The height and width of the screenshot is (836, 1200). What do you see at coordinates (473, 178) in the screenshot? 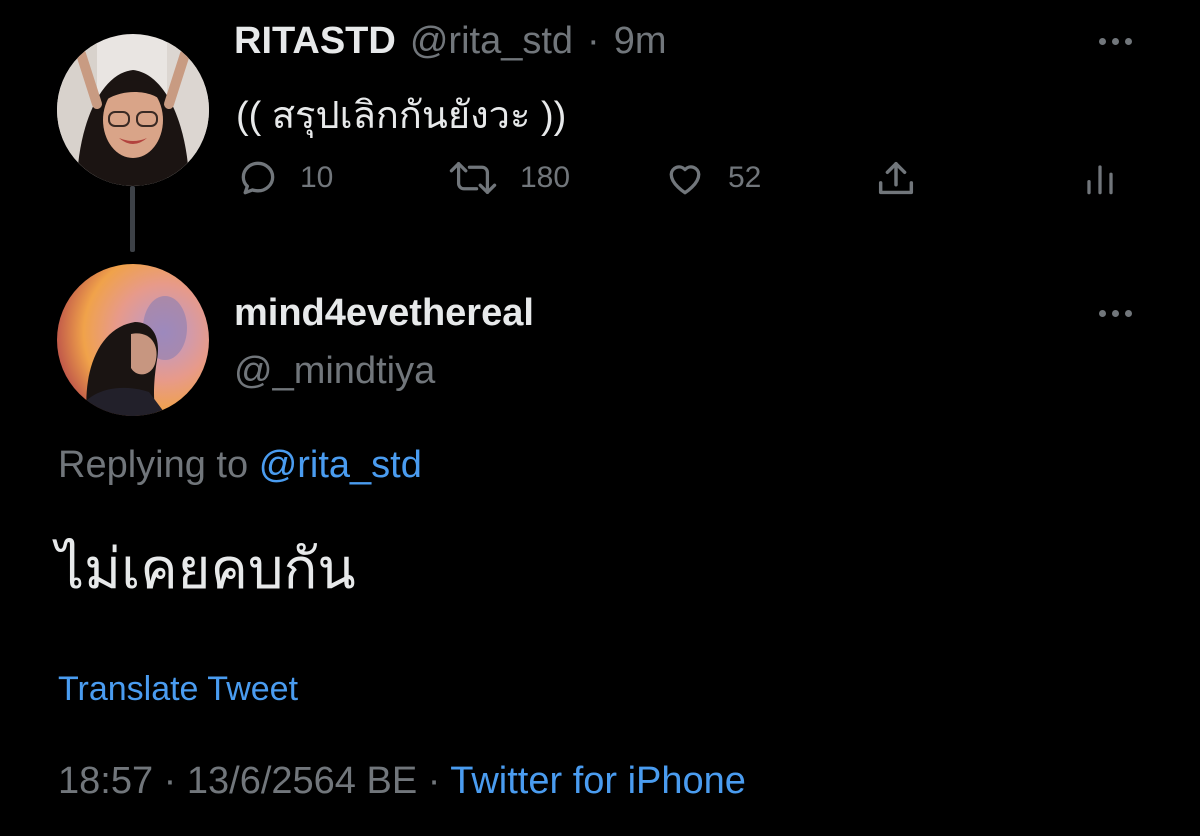
I see `retweet-icon` at bounding box center [473, 178].